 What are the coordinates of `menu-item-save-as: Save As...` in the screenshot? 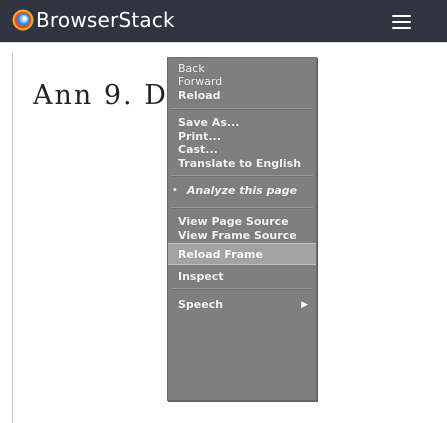 It's located at (242, 122).